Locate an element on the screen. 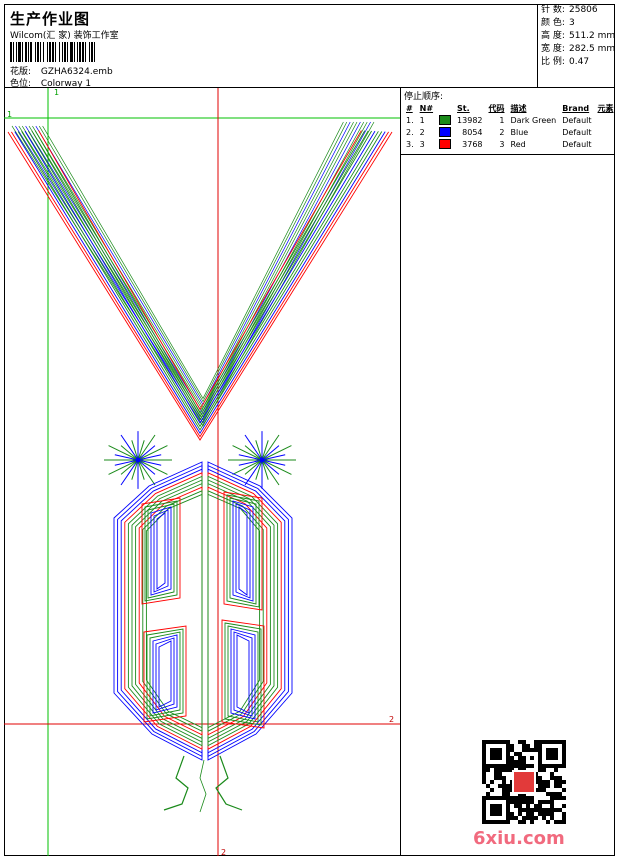 The width and height of the screenshot is (620, 860). description: Red is located at coordinates (518, 144).